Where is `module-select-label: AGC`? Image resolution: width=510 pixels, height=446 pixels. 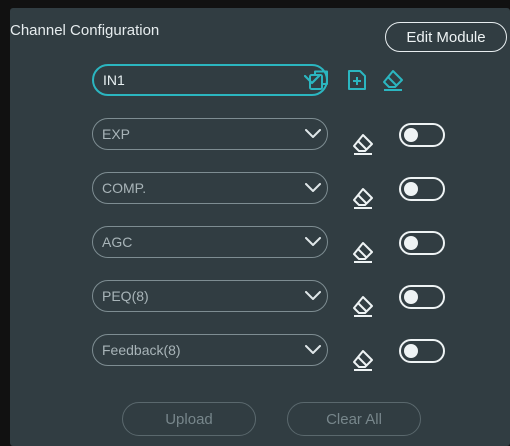
module-select-label: AGC is located at coordinates (117, 242).